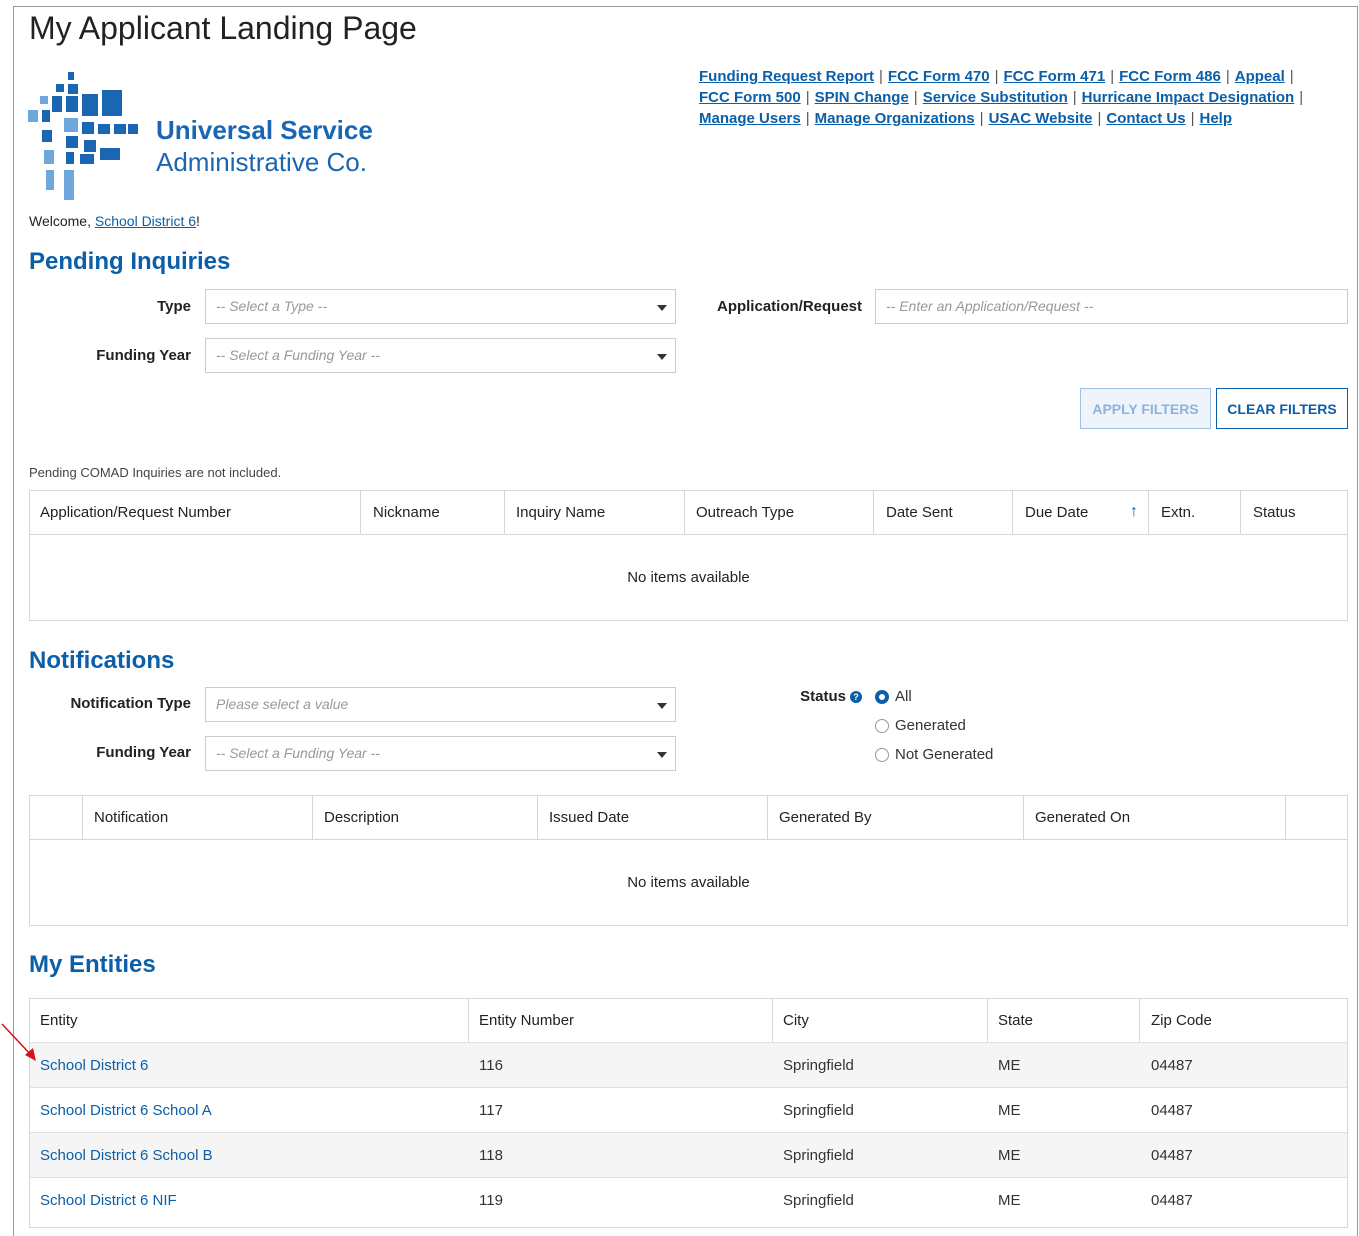 The width and height of the screenshot is (1359, 1236). What do you see at coordinates (882, 696) in the screenshot?
I see `radio-selected-icon` at bounding box center [882, 696].